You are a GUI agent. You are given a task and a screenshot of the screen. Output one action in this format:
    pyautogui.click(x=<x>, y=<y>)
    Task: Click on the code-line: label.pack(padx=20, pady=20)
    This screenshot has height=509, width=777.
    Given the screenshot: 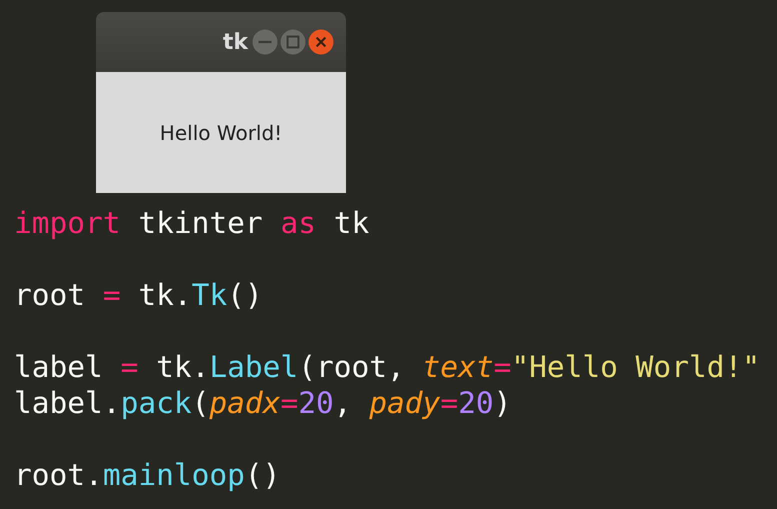 What is the action you would take?
    pyautogui.click(x=263, y=403)
    